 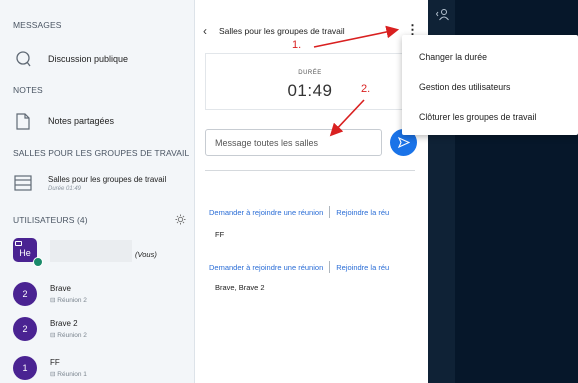 I want to click on back-chevron-icon: ‹, so click(x=205, y=31).